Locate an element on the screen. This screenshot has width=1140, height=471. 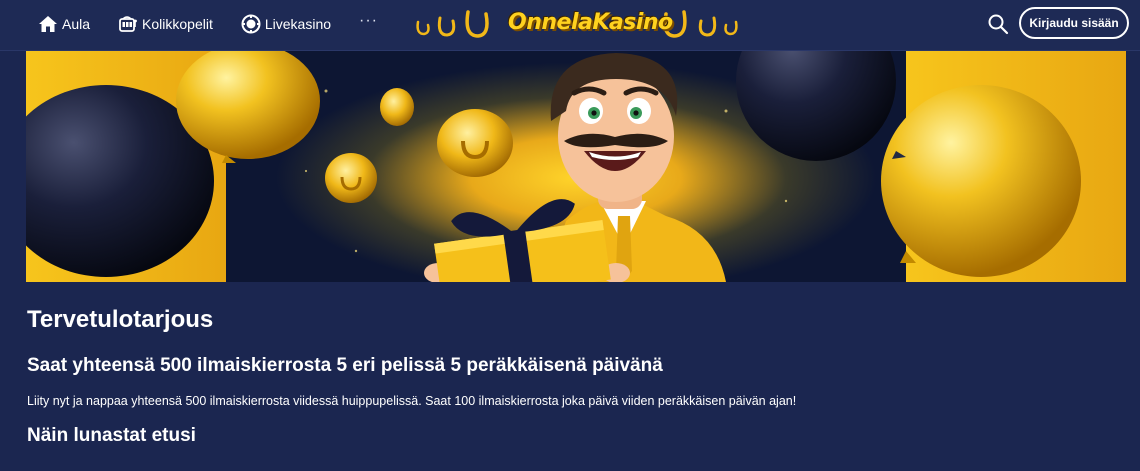
home-icon is located at coordinates (48, 24).